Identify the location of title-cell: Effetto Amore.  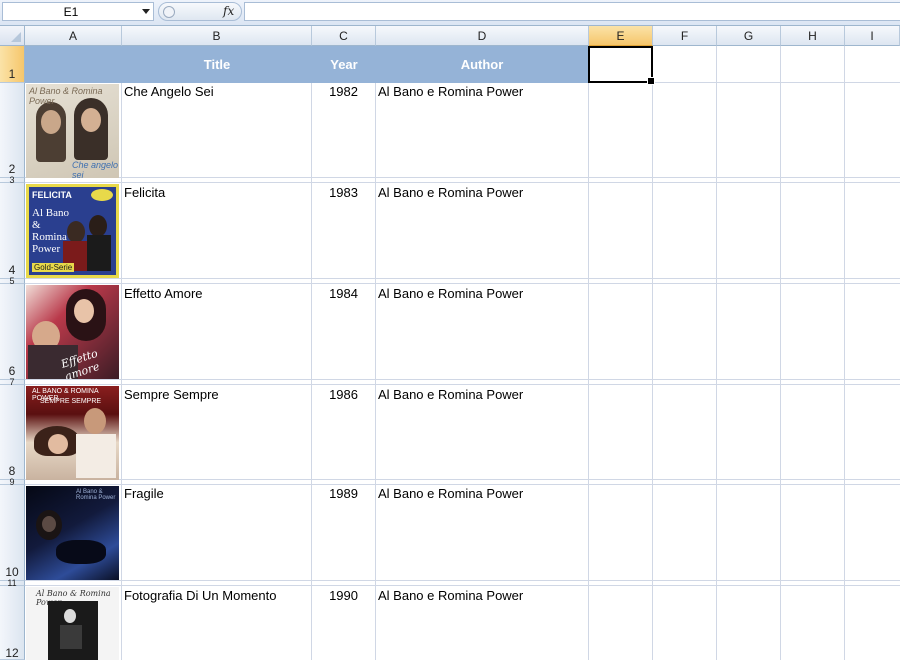
(163, 293).